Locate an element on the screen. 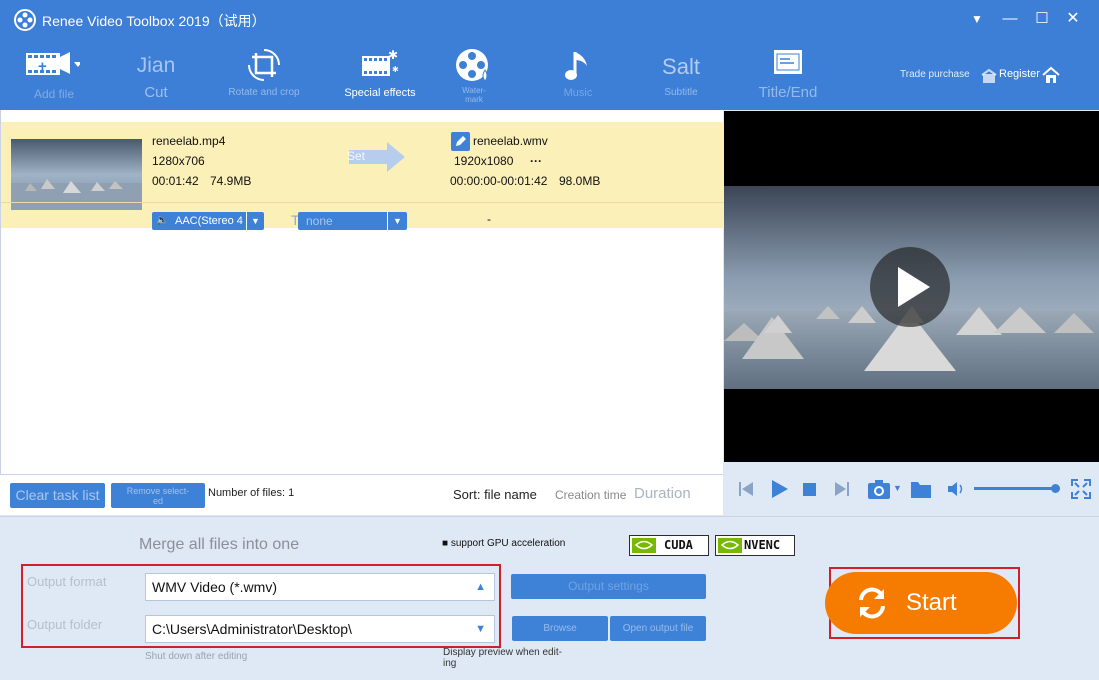 Image resolution: width=1099 pixels, height=680 pixels. volume-icon is located at coordinates (956, 489).